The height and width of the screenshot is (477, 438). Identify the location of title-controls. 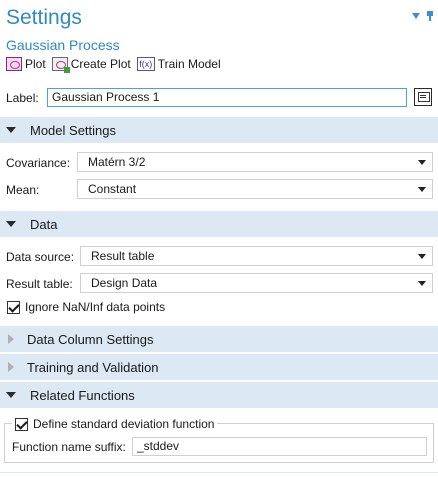
(423, 16).